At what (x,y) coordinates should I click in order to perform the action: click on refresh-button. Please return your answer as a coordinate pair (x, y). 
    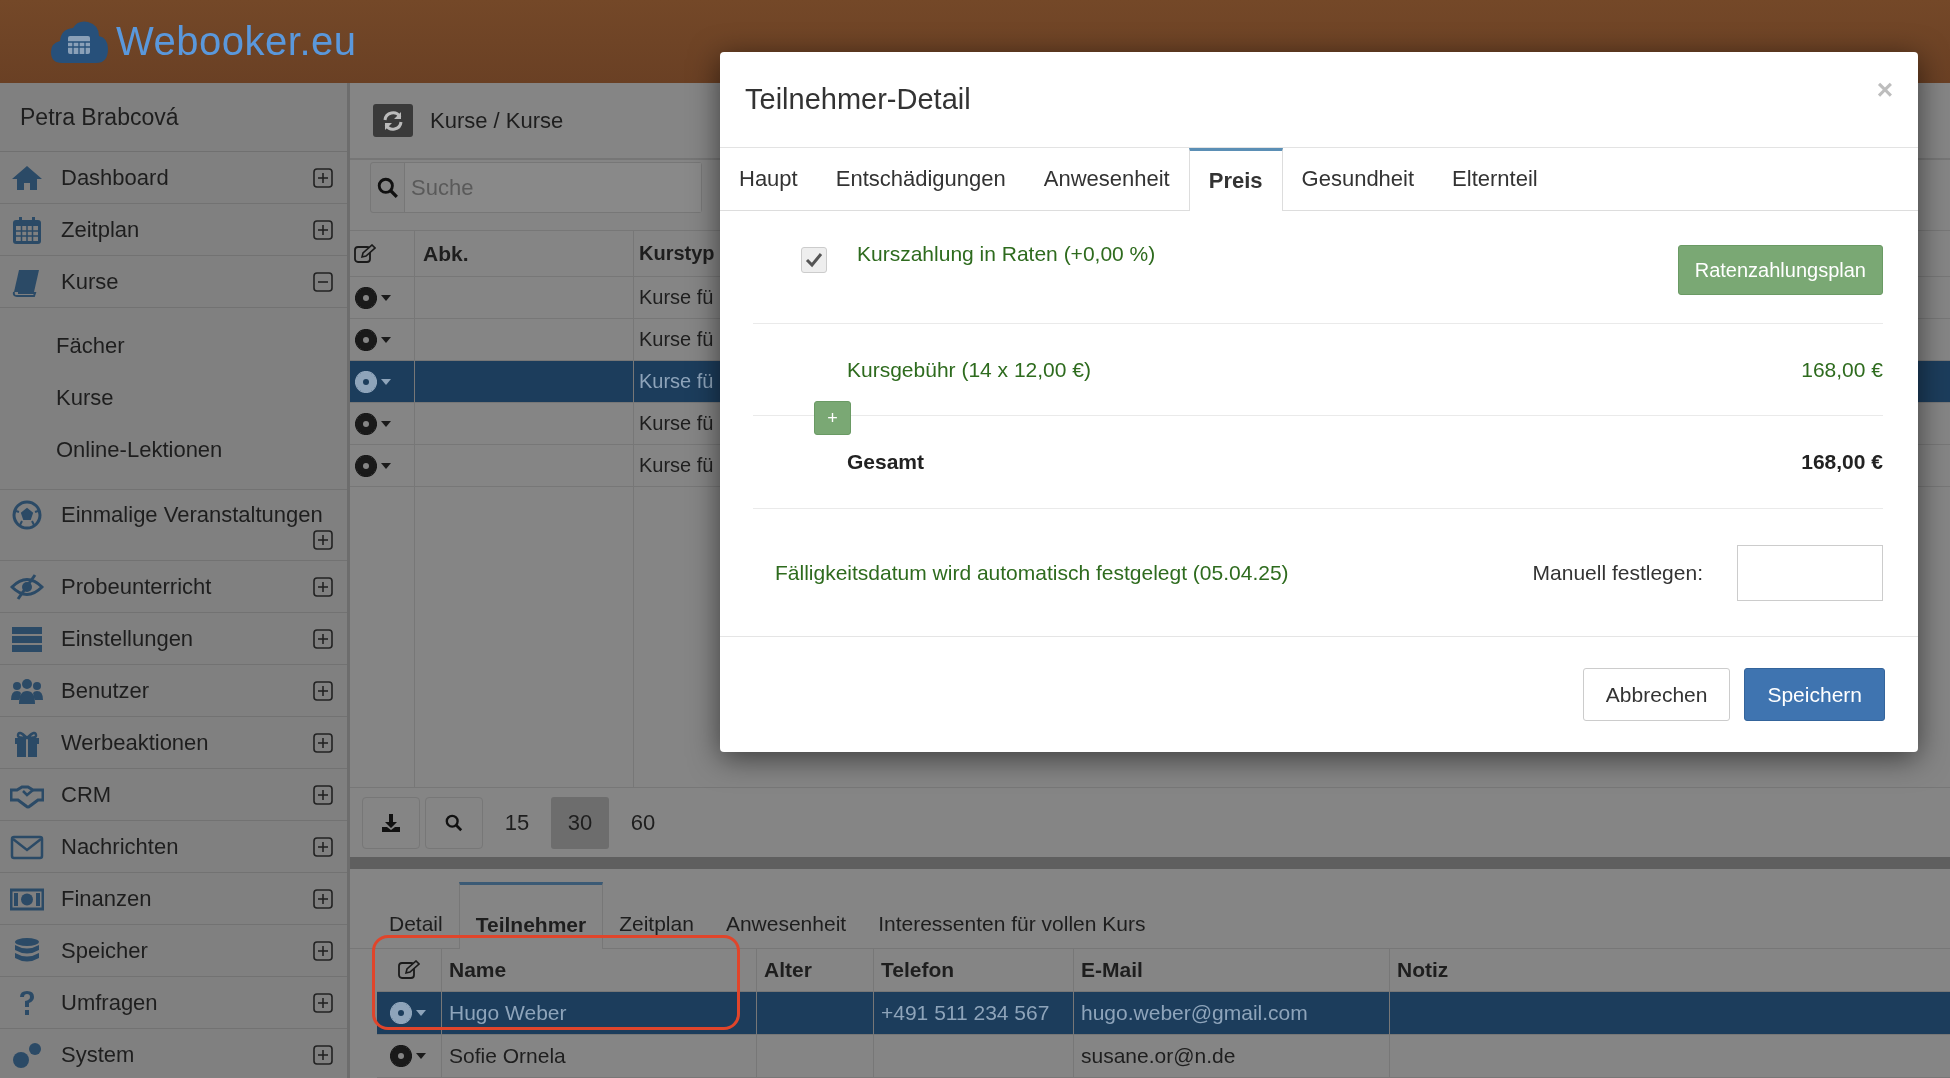
    Looking at the image, I should click on (393, 120).